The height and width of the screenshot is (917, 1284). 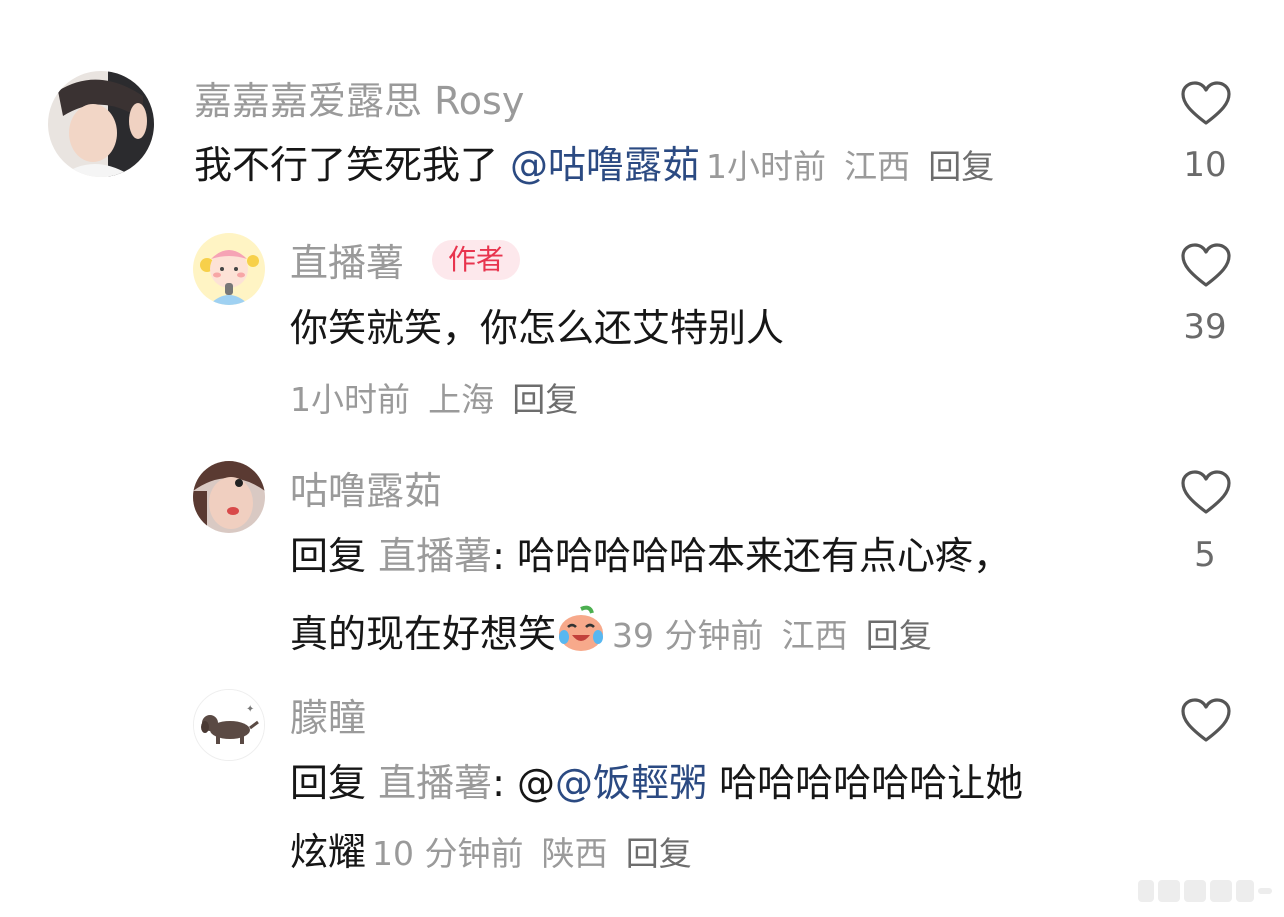 What do you see at coordinates (229, 725) in the screenshot?
I see `avatar-menglong: ✦` at bounding box center [229, 725].